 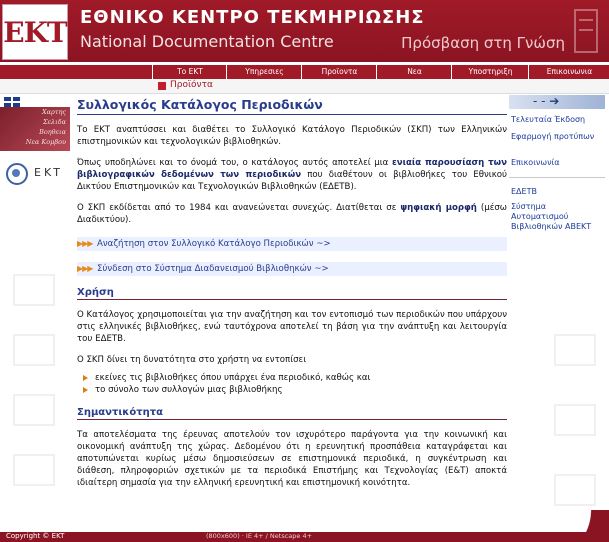 What do you see at coordinates (292, 390) in the screenshot?
I see `list-item: το σύνολο των συλλογών μιας βιβλιοθήκης` at bounding box center [292, 390].